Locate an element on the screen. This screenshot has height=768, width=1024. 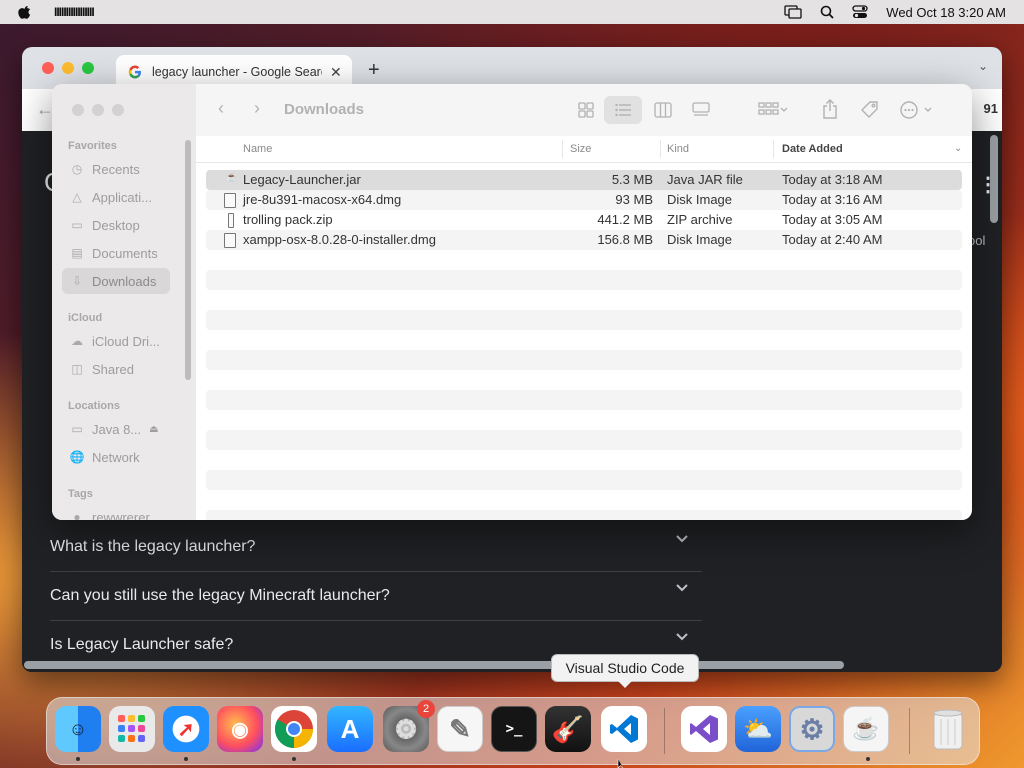
sidebar-item-label: Recents is located at coordinates (116, 169).